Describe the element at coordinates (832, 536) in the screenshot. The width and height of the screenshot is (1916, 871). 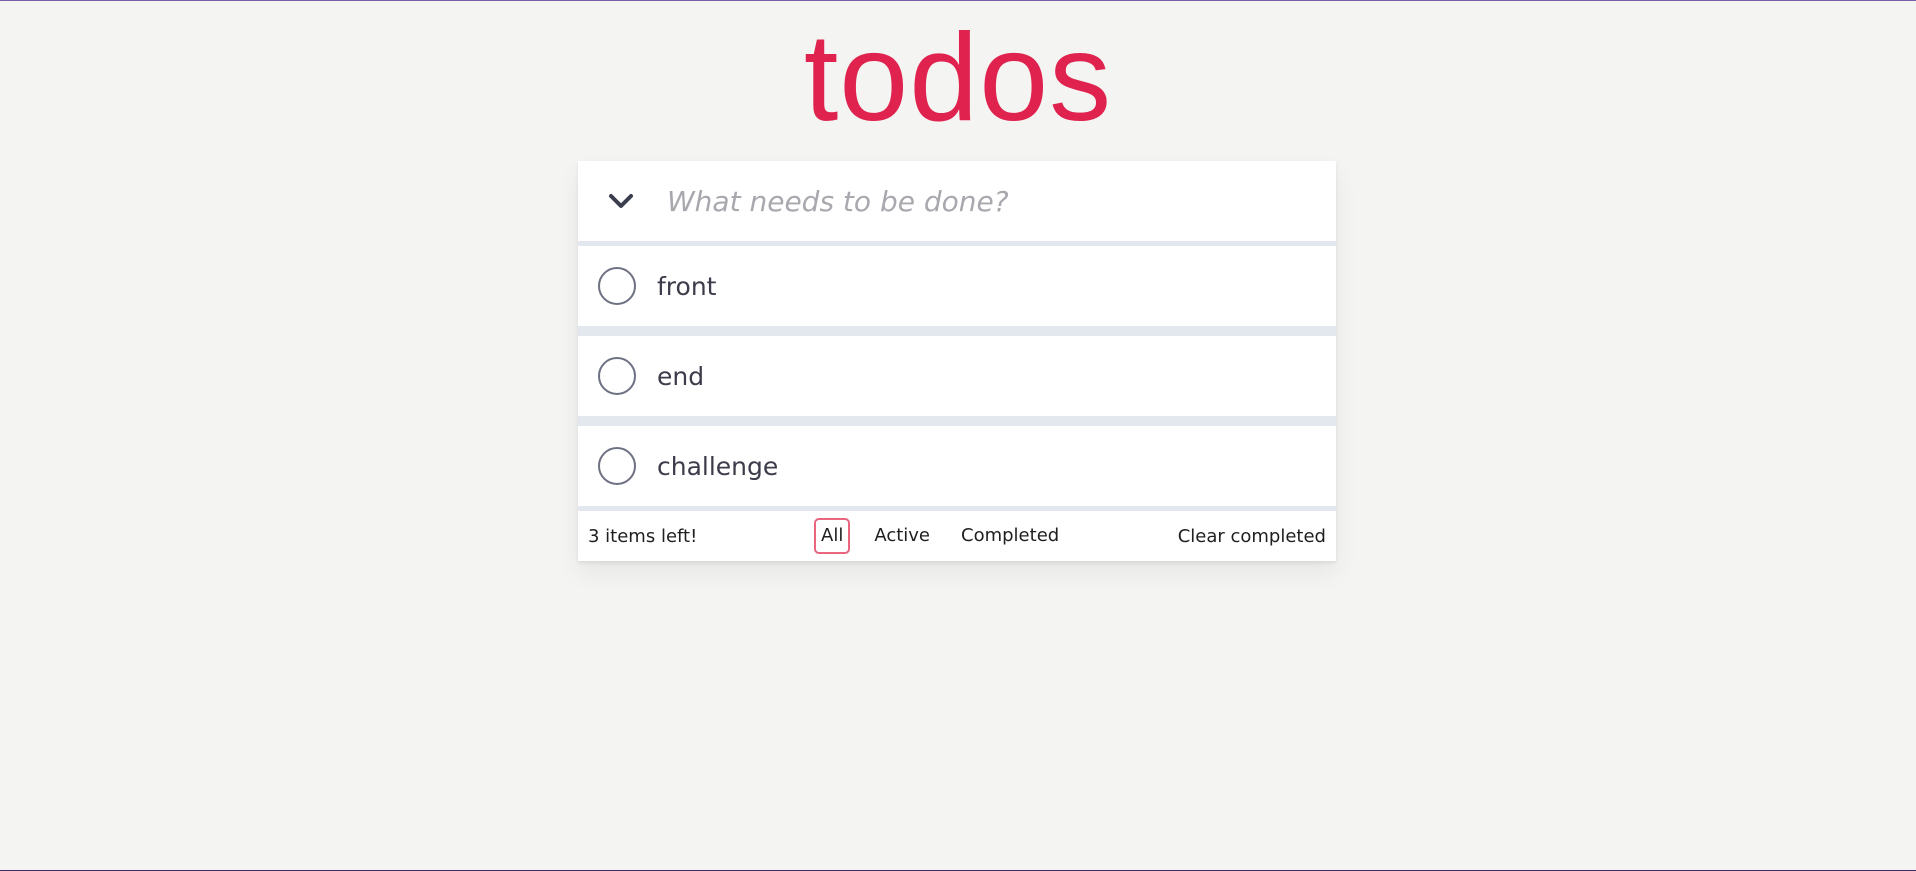
I see `filter-all-link: All` at that location.